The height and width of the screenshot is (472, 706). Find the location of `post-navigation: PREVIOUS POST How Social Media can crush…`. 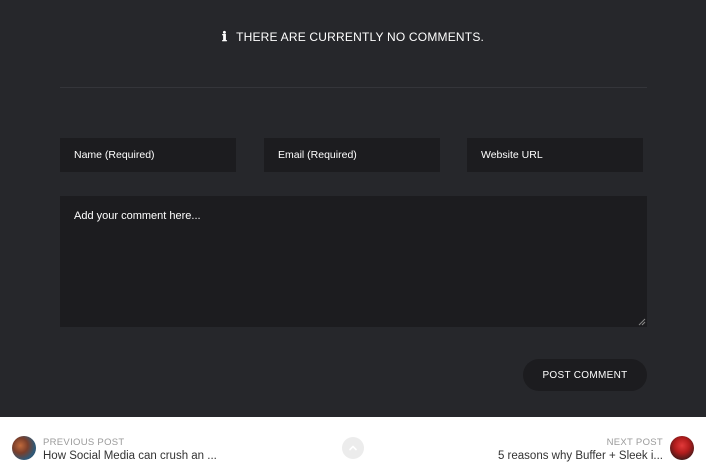

post-navigation: PREVIOUS POST How Social Media can crush… is located at coordinates (353, 444).